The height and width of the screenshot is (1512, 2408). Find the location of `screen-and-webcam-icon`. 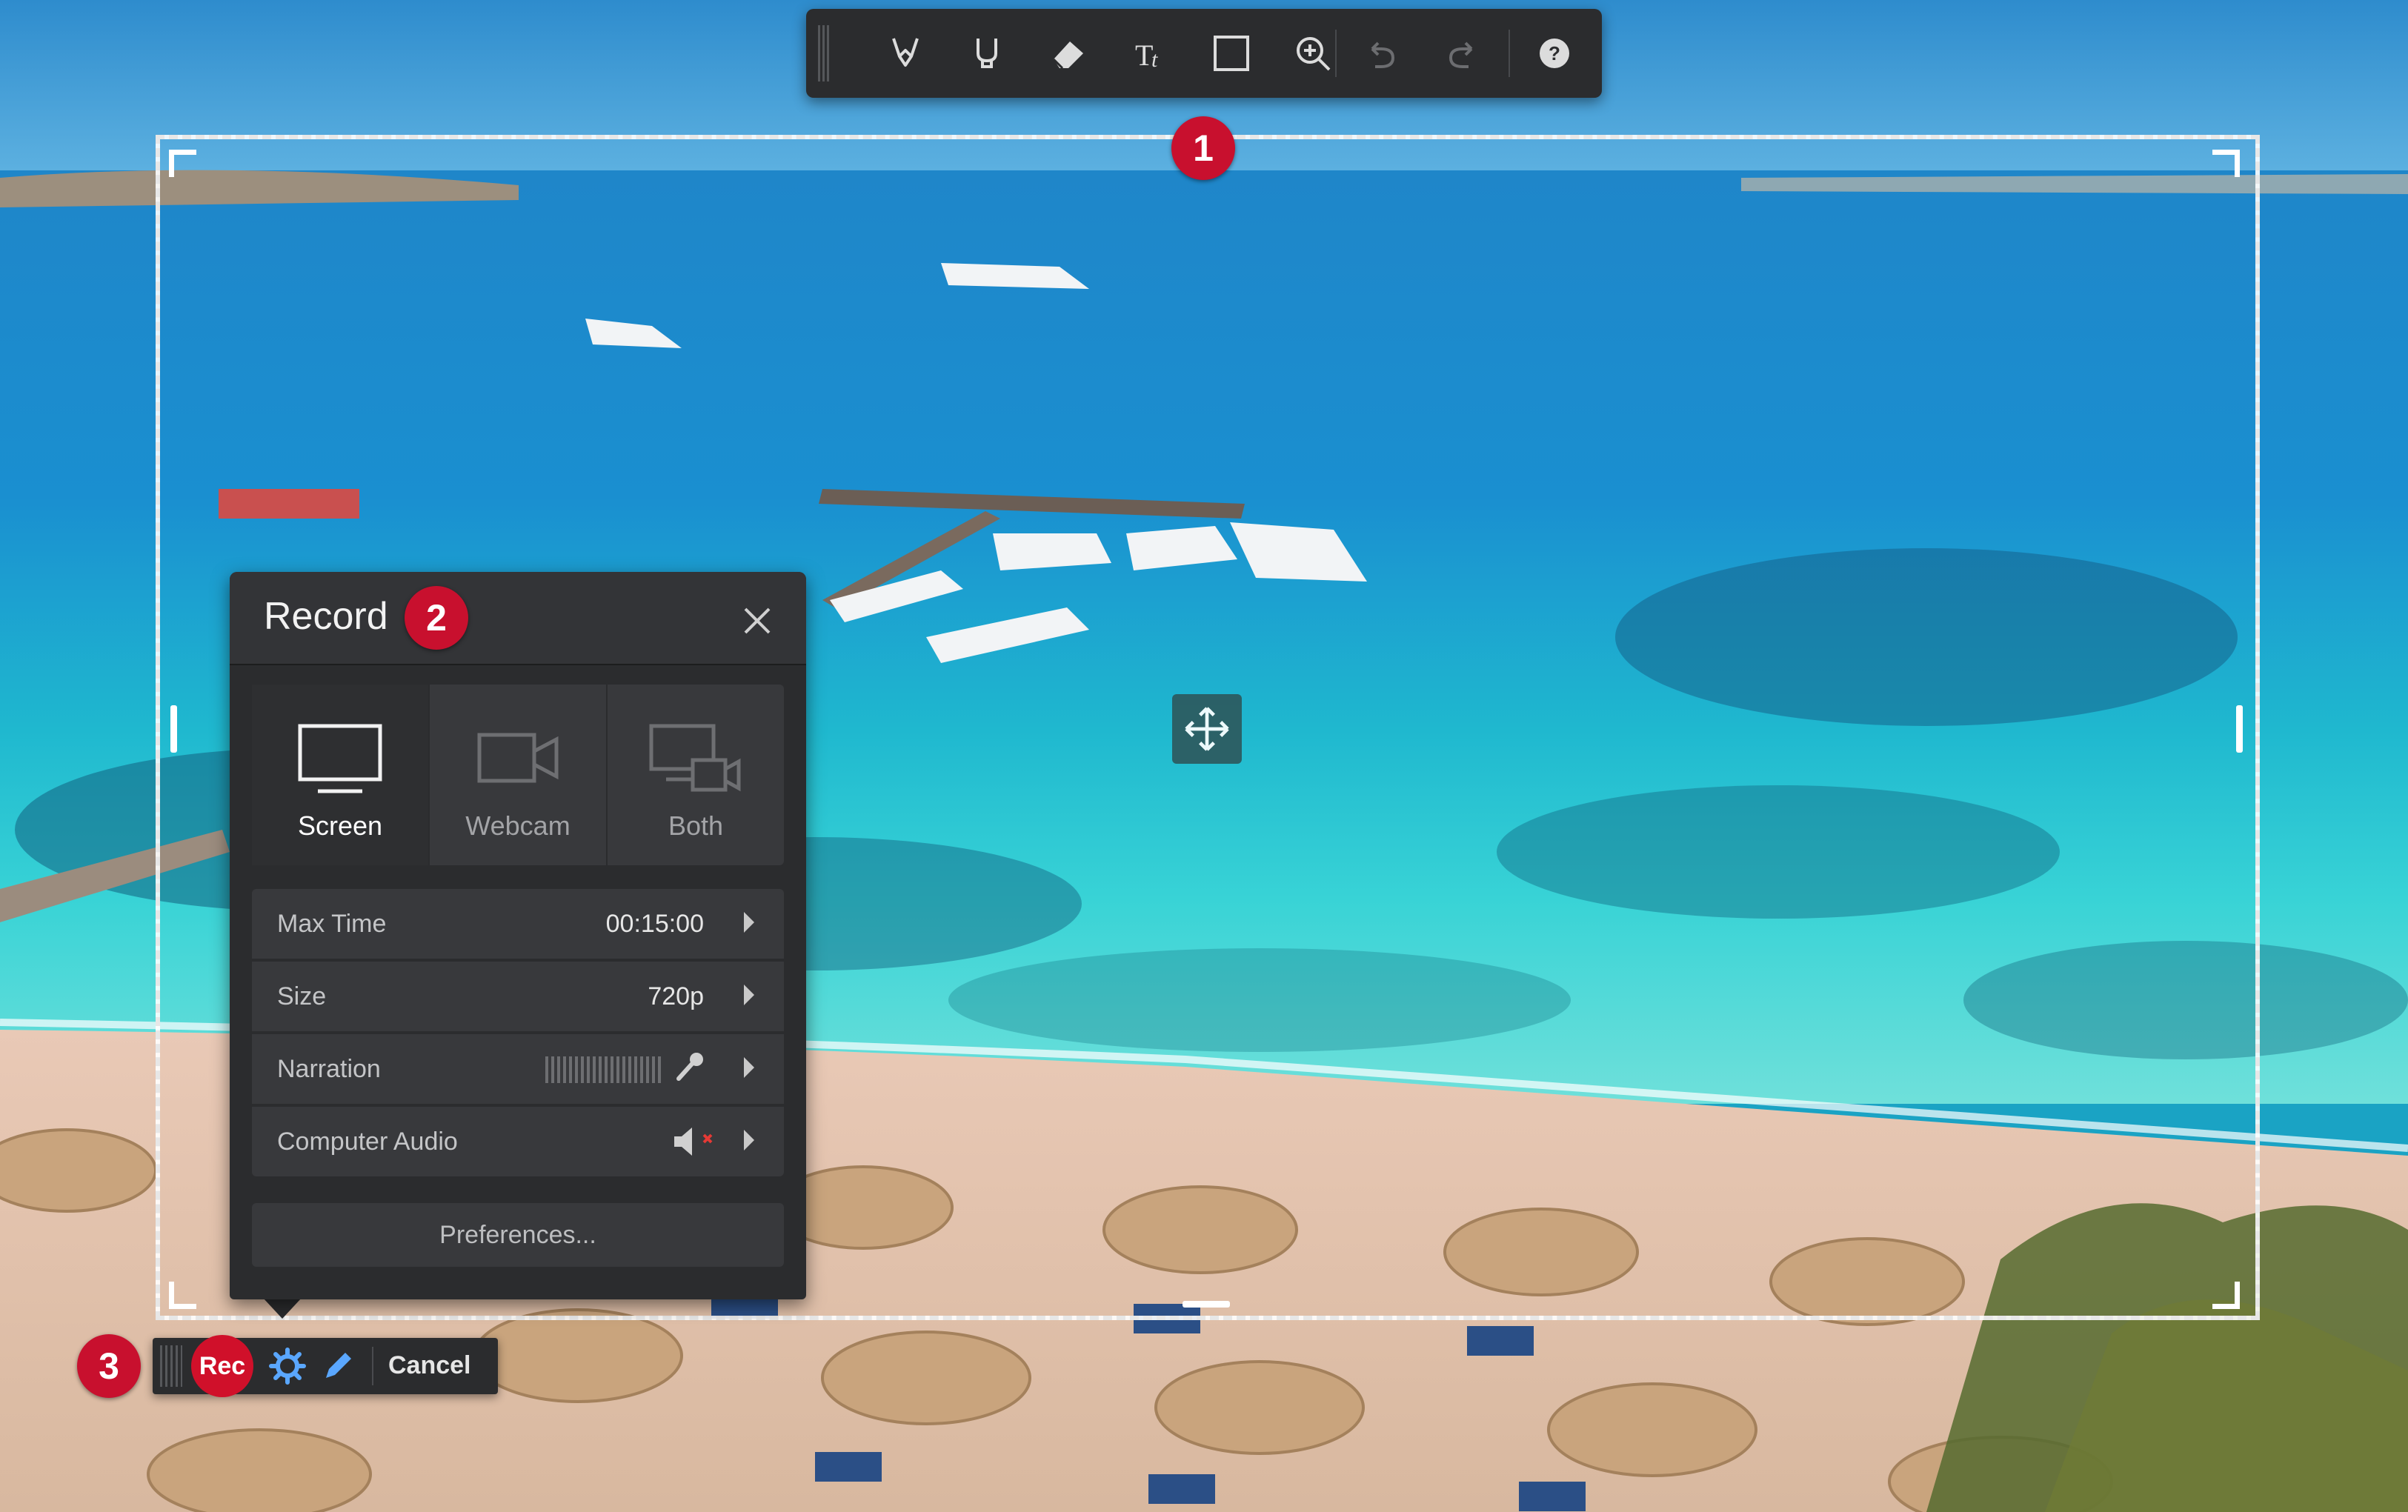

screen-and-webcam-icon is located at coordinates (695, 758).